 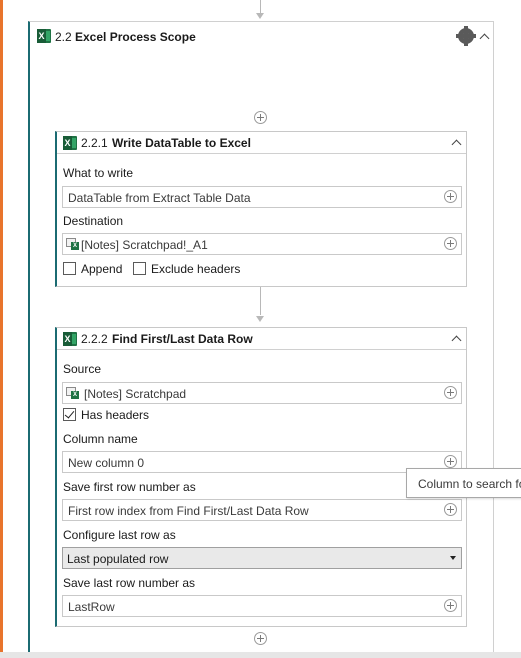 What do you see at coordinates (139, 268) in the screenshot?
I see `exclude-headers-checkbox` at bounding box center [139, 268].